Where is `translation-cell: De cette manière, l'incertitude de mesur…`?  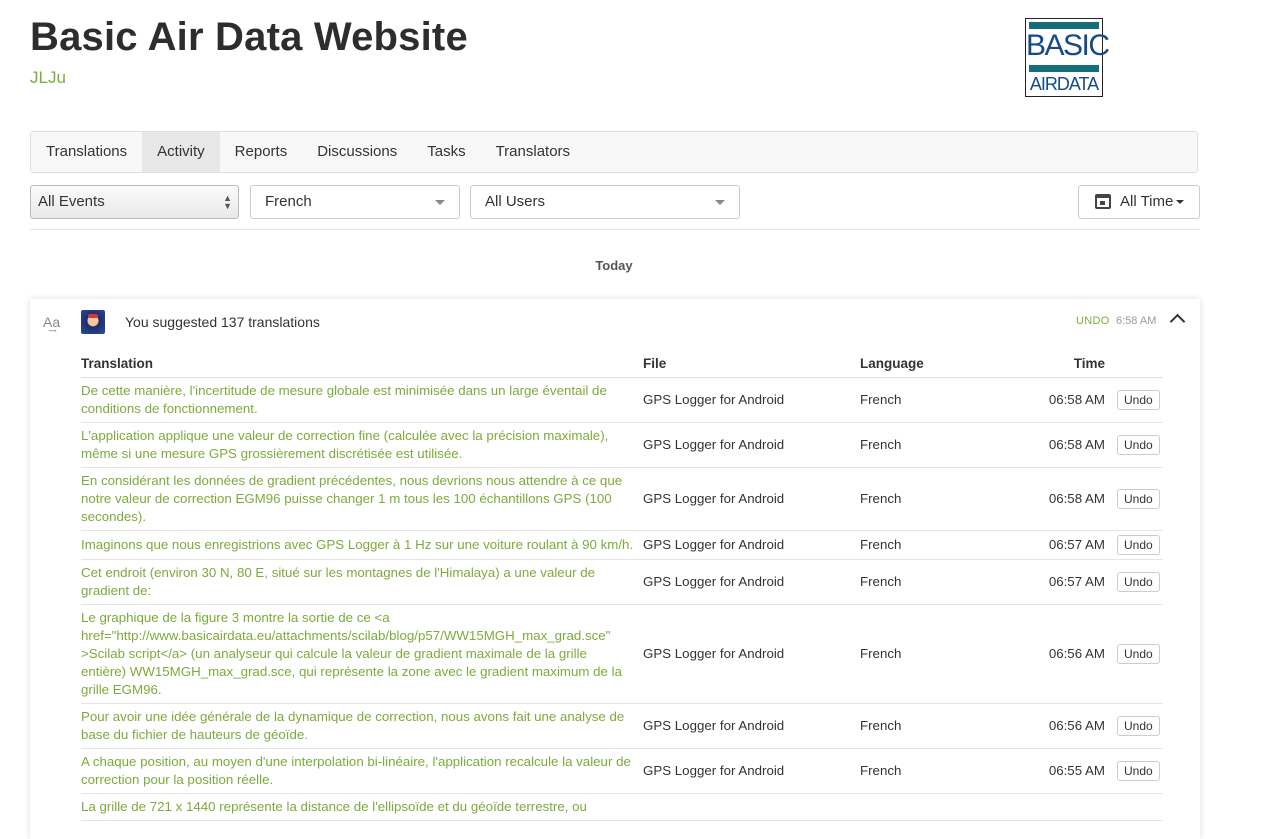
translation-cell: De cette manière, l'incertitude de mesur… is located at coordinates (362, 400).